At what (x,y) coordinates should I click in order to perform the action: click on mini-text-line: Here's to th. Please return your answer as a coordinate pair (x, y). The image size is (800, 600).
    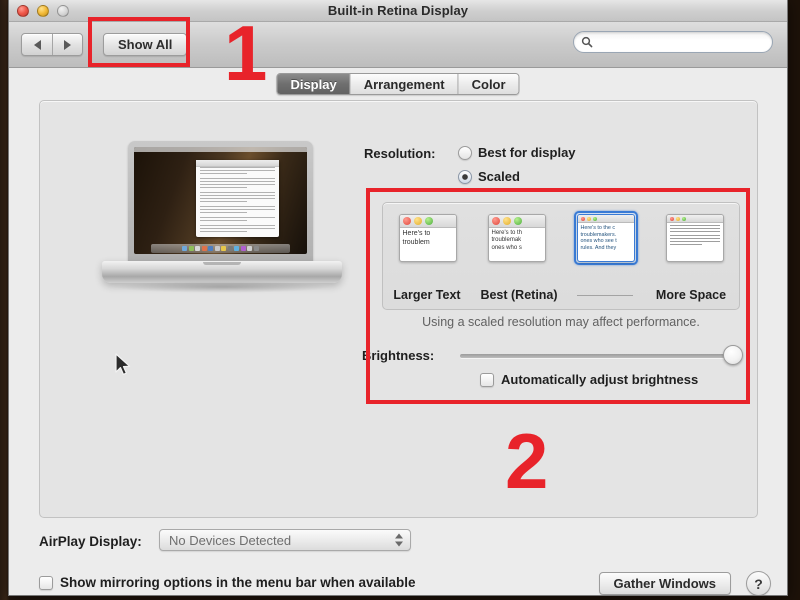
    Looking at the image, I should click on (507, 233).